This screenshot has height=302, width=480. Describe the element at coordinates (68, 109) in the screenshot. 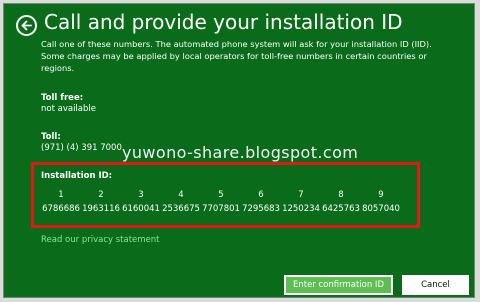

I see `toll-free-value: not available` at that location.